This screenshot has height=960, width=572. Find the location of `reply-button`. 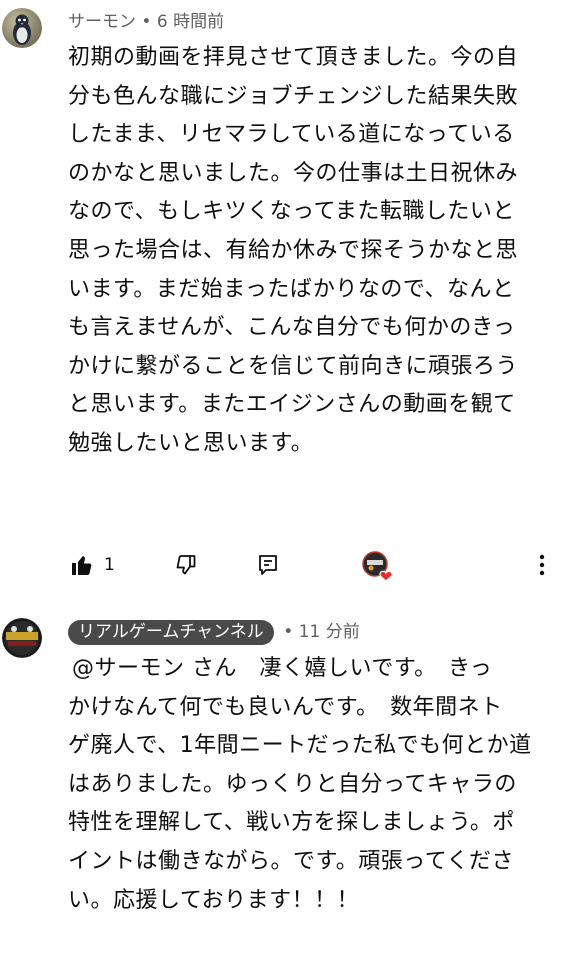

reply-button is located at coordinates (268, 565).